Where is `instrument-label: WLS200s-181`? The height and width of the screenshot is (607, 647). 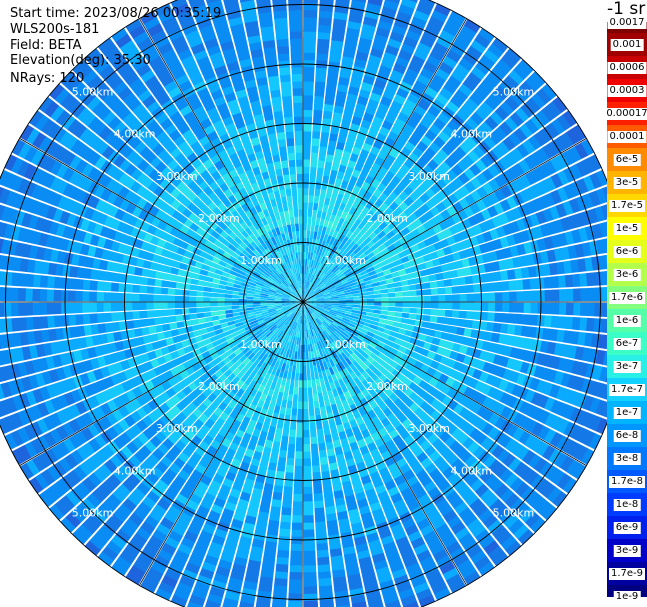
instrument-label: WLS200s-181 is located at coordinates (55, 29).